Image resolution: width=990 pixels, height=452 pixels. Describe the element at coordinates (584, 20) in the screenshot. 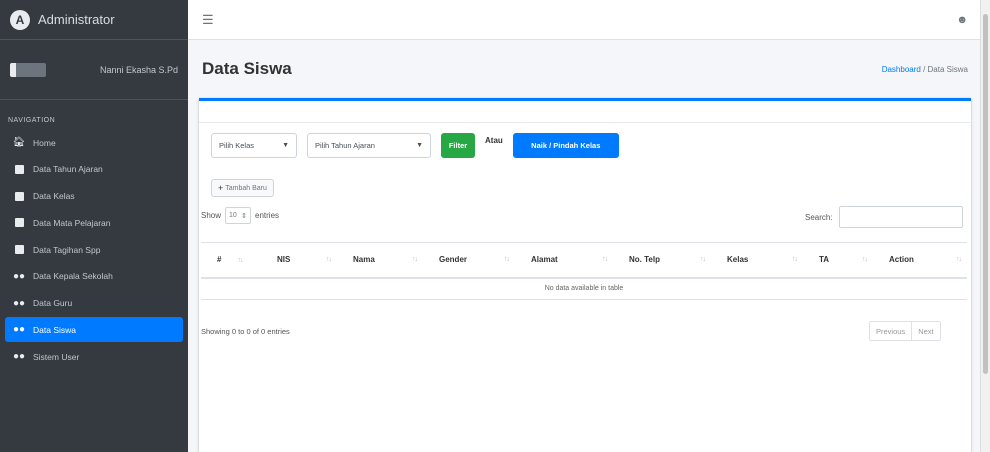

I see `topbar: ☰ ☻` at that location.